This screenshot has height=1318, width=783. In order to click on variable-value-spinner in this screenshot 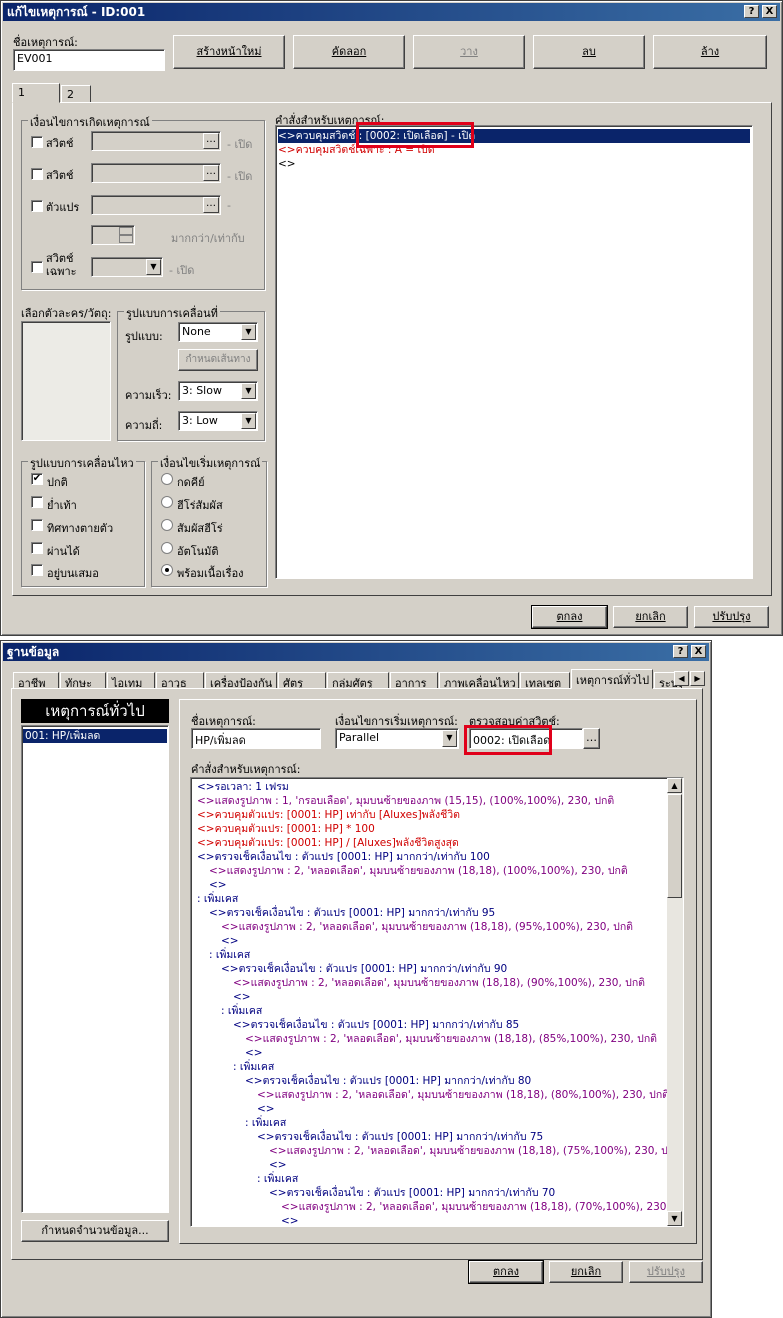, I will do `click(113, 235)`.